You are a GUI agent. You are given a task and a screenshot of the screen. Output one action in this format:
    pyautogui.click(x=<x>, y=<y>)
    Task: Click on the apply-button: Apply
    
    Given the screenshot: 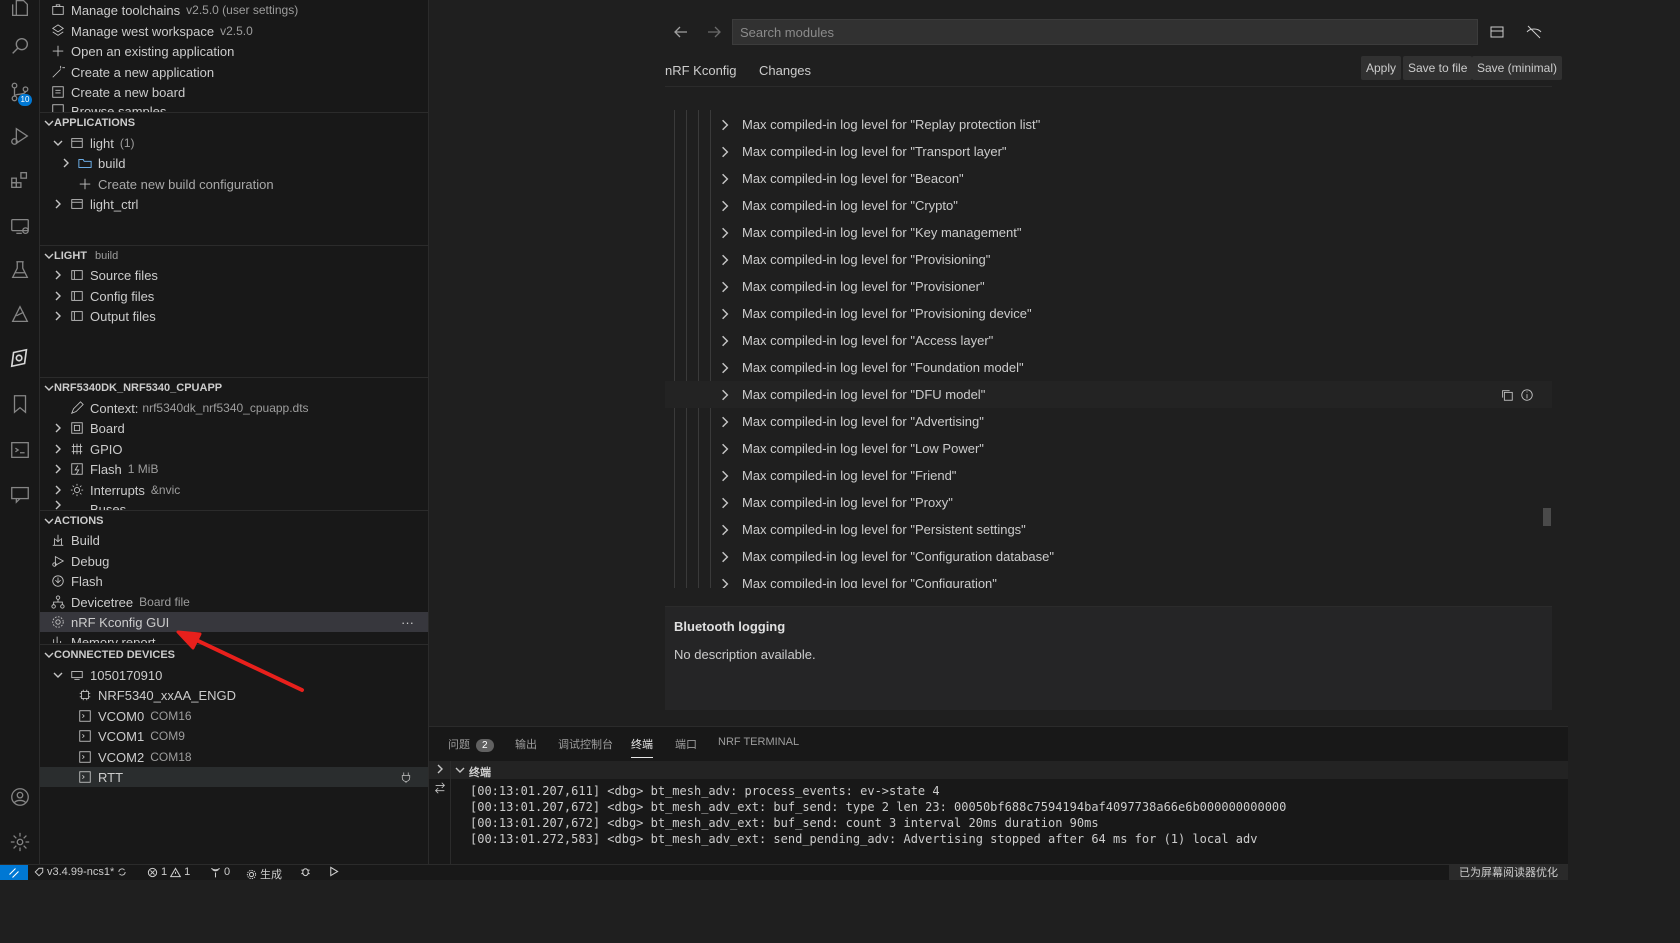 What is the action you would take?
    pyautogui.click(x=1381, y=68)
    